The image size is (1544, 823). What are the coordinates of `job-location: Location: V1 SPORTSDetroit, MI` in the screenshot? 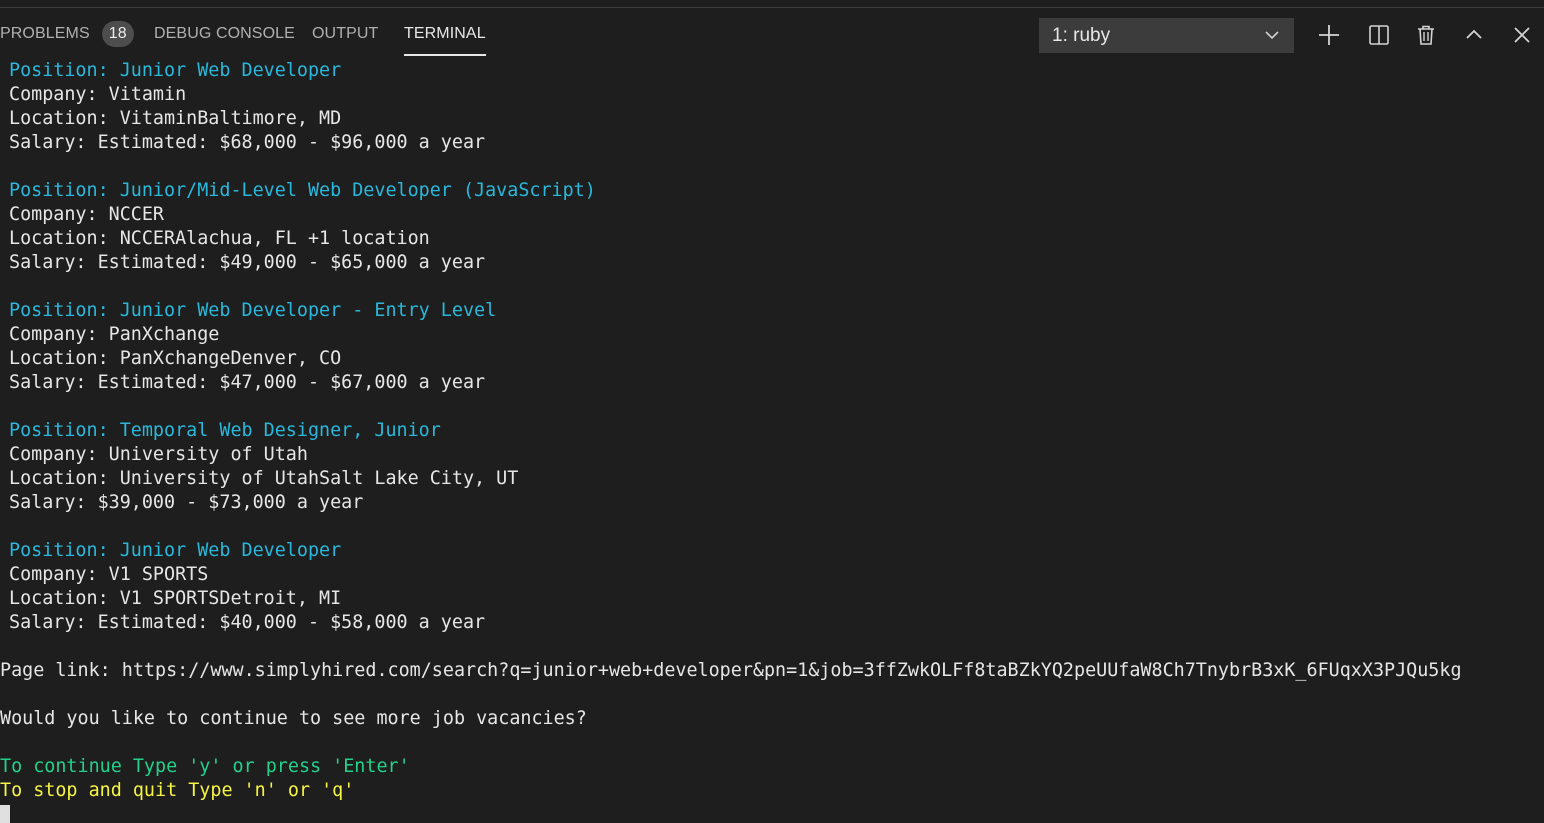 It's located at (175, 598).